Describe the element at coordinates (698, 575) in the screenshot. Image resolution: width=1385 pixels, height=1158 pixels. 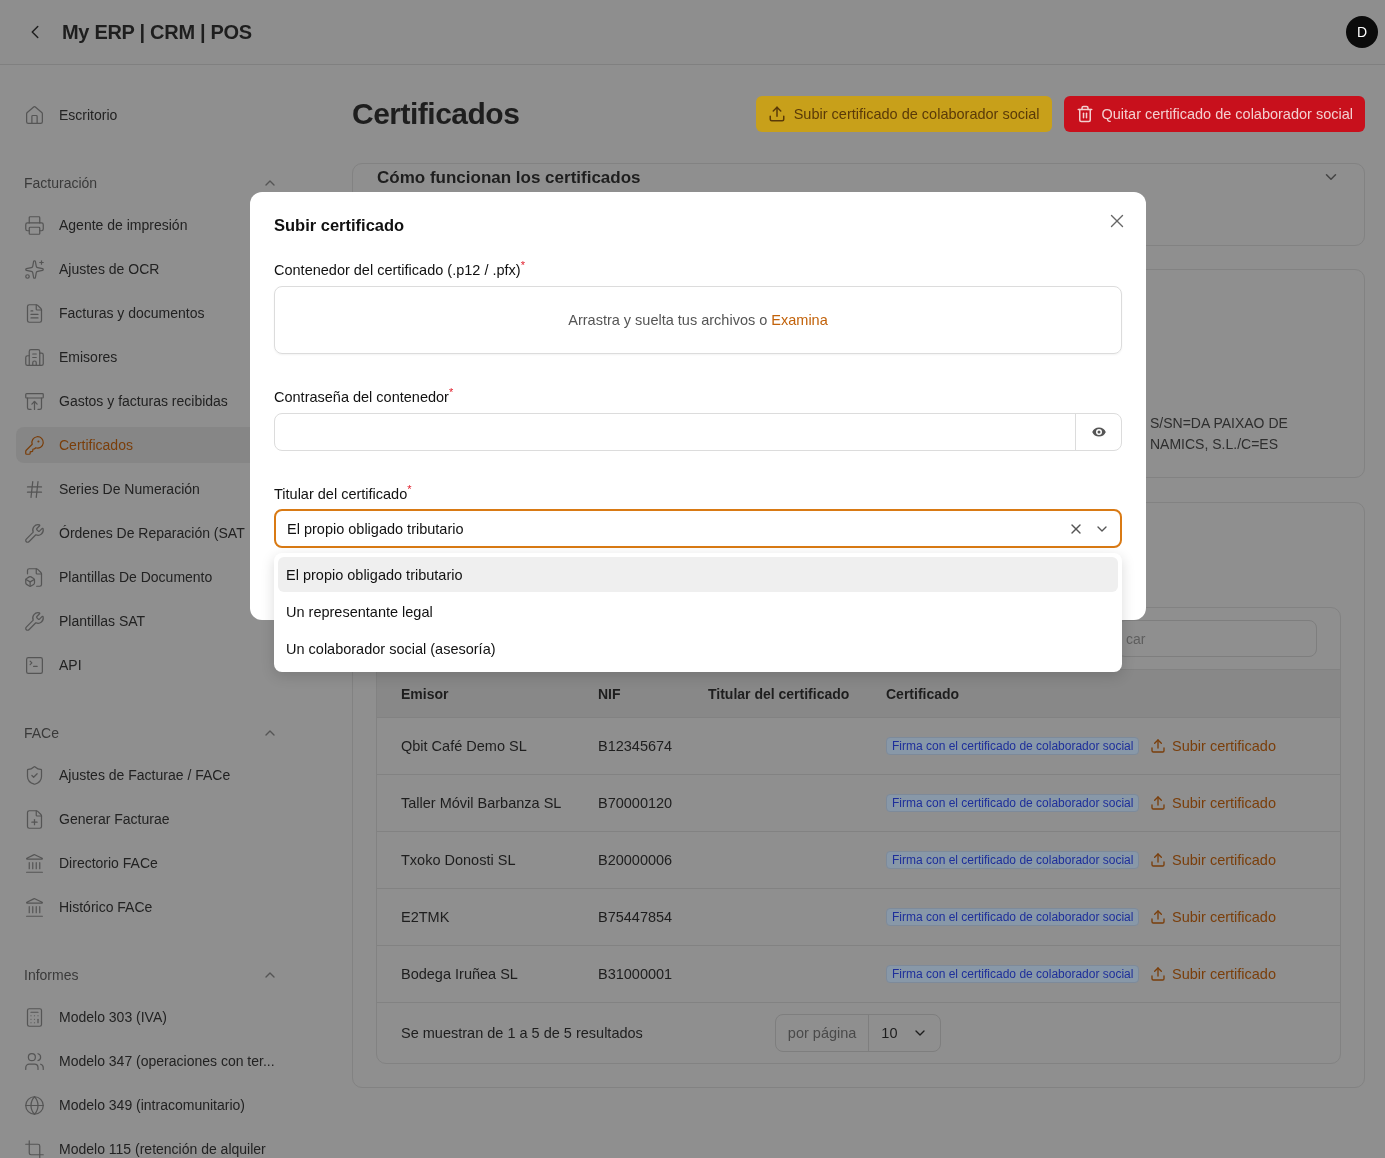
I see `dropdown-option: El propio obligado tributario` at that location.